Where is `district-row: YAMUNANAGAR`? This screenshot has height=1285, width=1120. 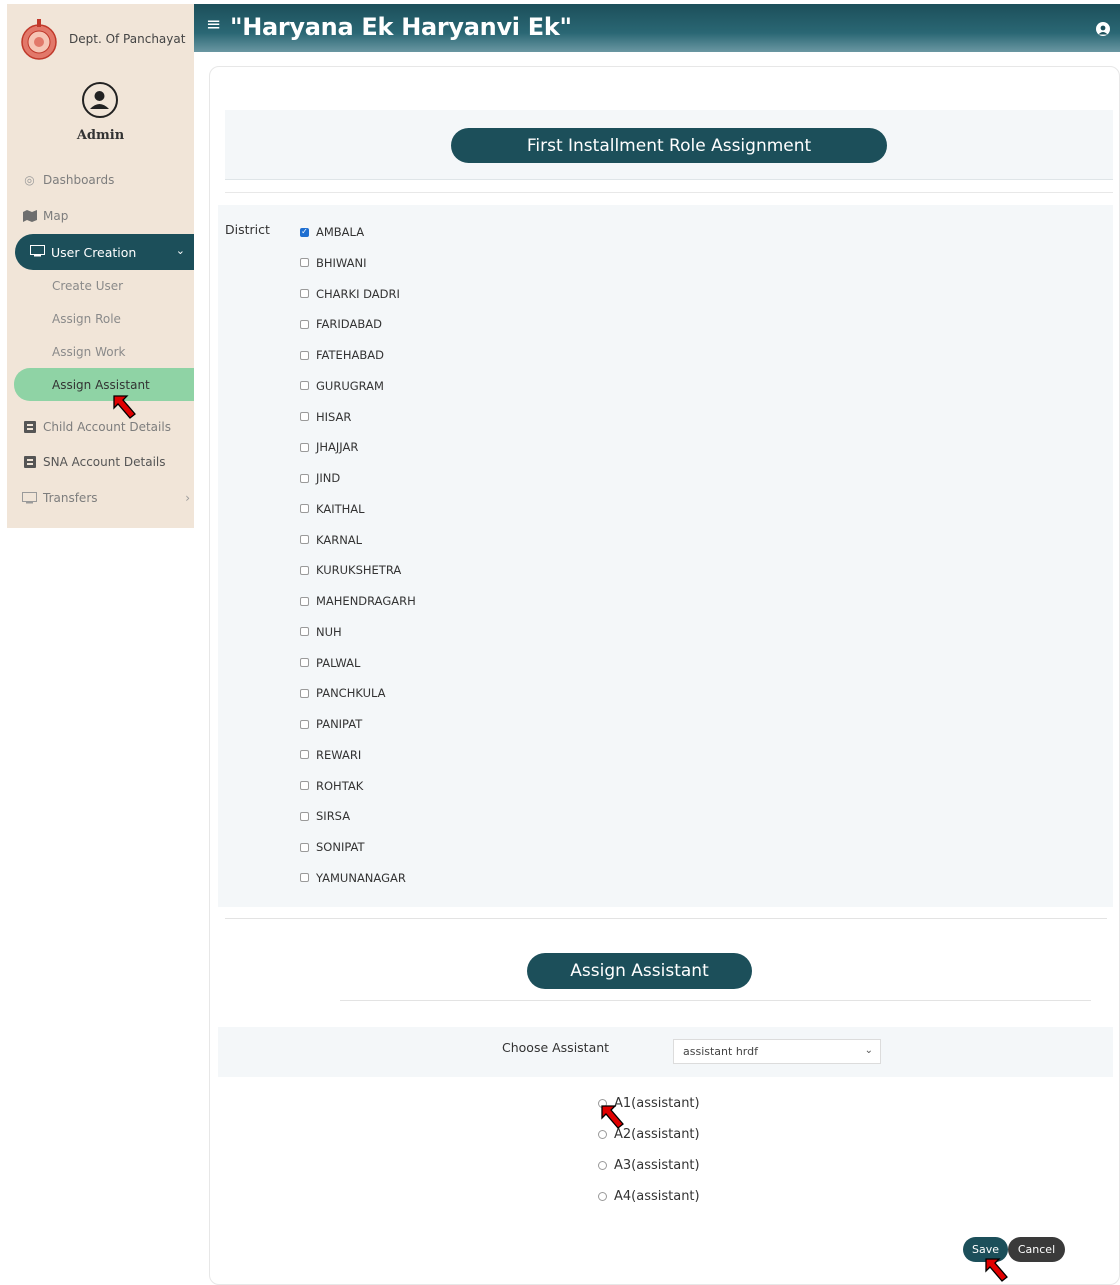 district-row: YAMUNANAGAR is located at coordinates (353, 878).